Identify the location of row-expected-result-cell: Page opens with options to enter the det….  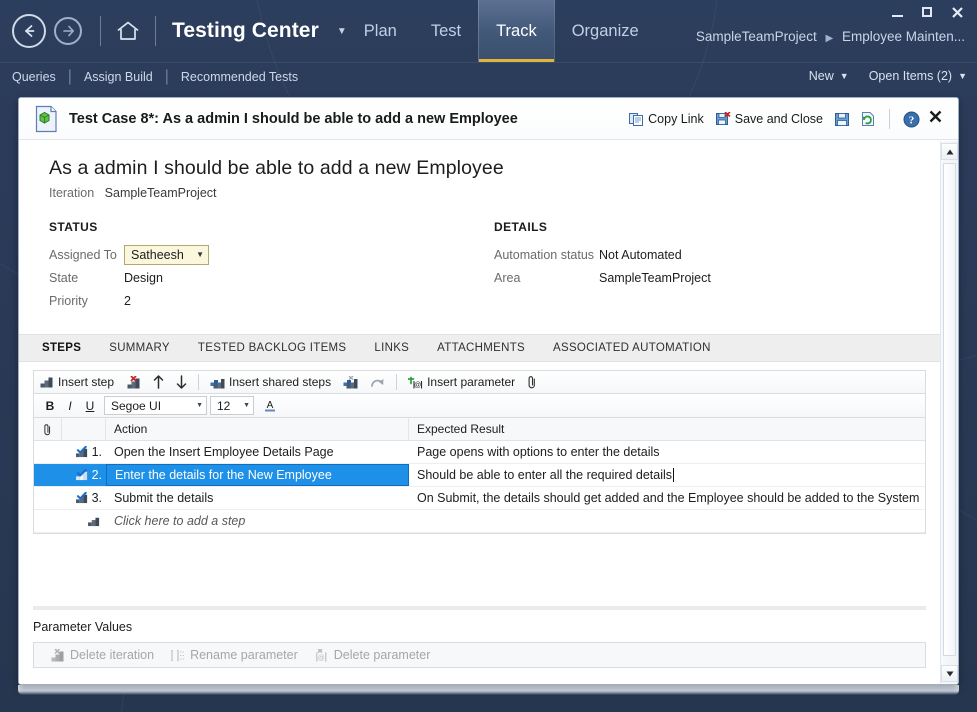
(667, 452).